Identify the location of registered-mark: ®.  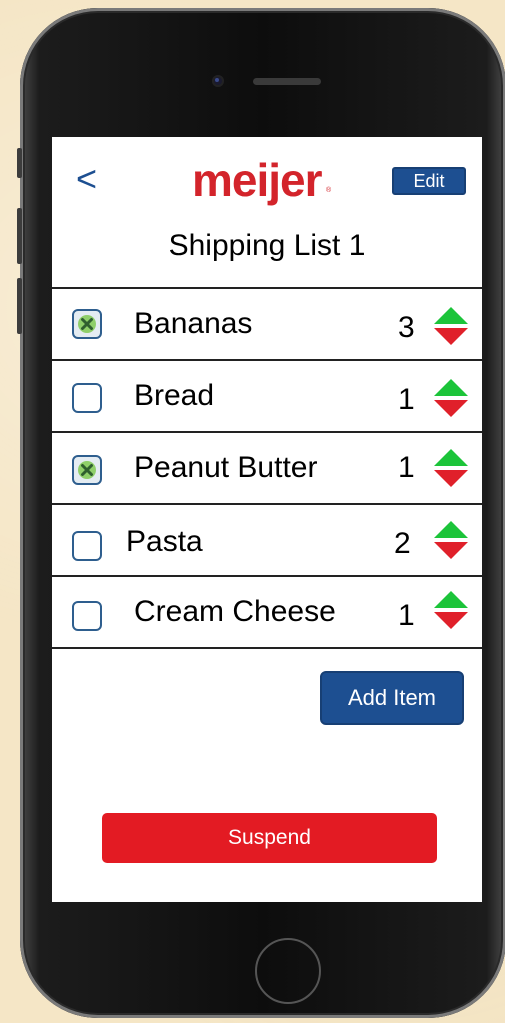
(329, 190).